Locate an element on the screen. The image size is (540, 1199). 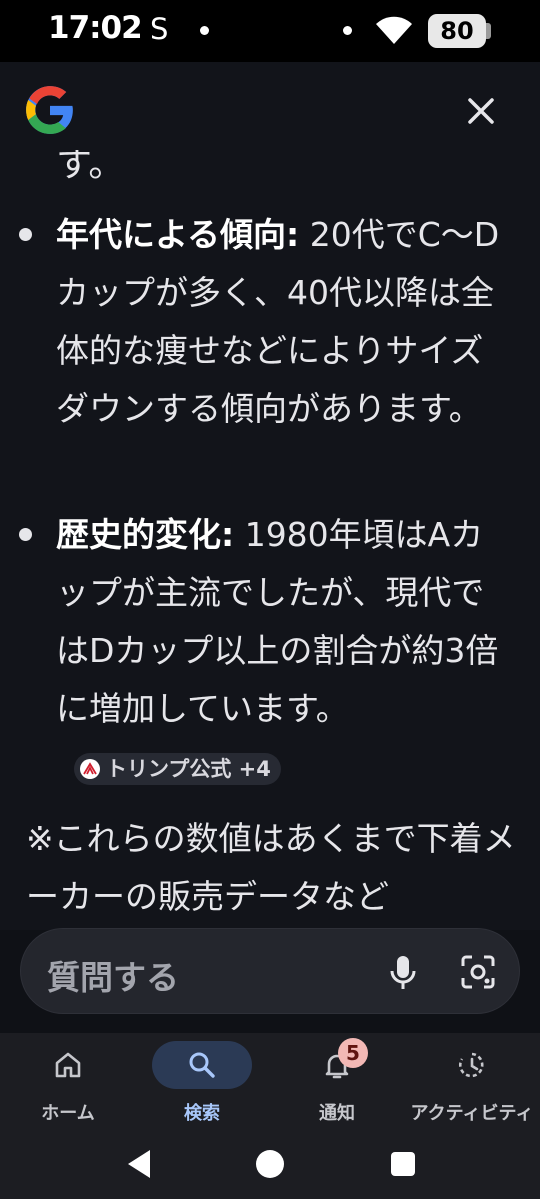
nav-item-home: ホーム is located at coordinates (68, 1083).